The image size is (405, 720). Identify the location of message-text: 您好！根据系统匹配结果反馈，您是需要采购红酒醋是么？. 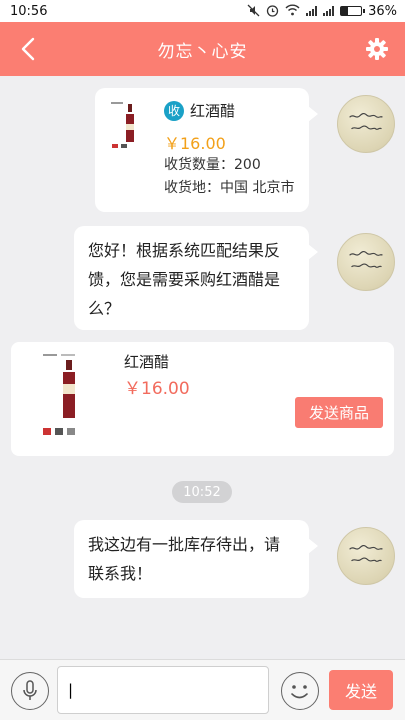
(184, 279).